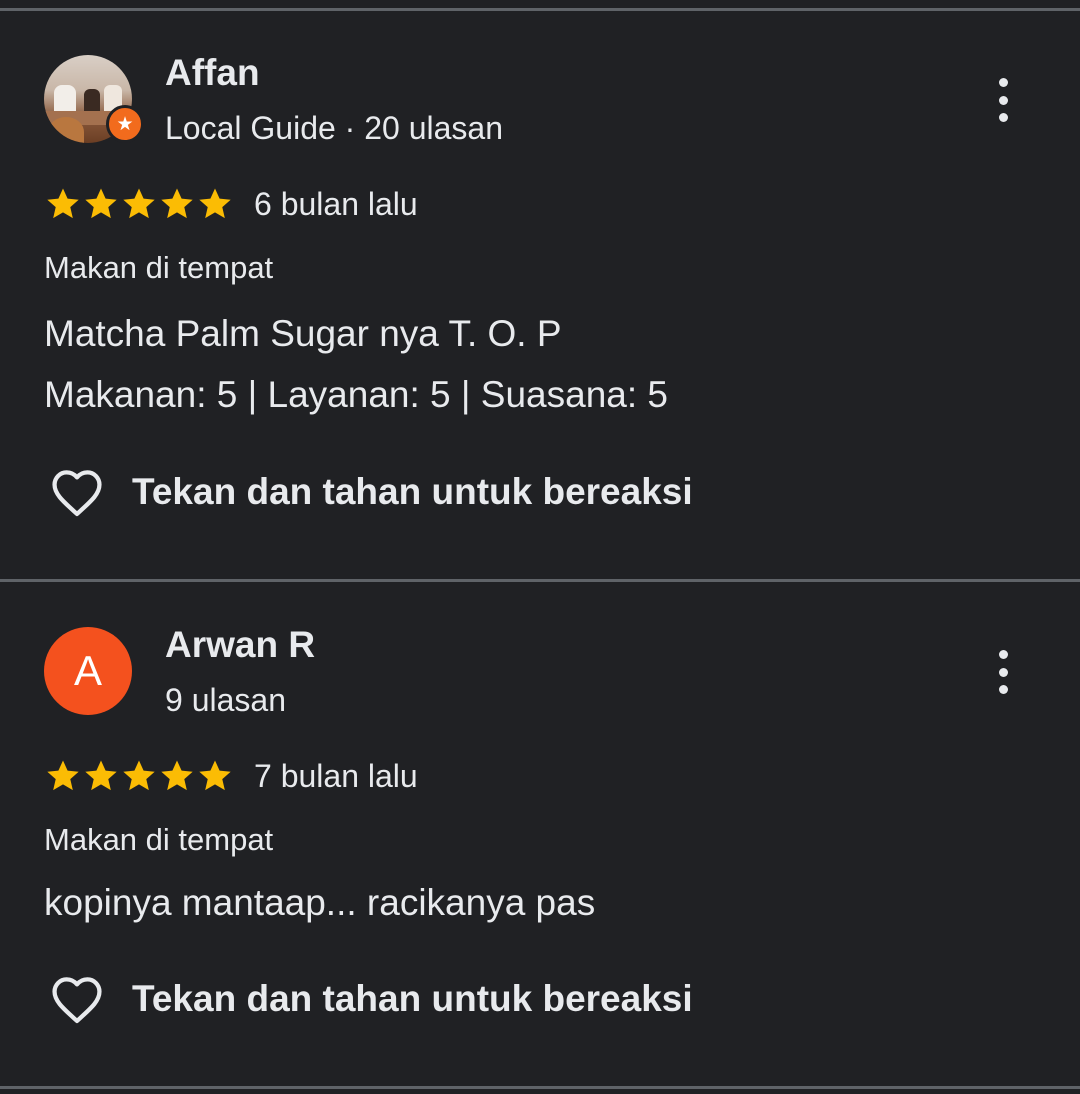  I want to click on rating-row: 6 bulan lalu, so click(231, 204).